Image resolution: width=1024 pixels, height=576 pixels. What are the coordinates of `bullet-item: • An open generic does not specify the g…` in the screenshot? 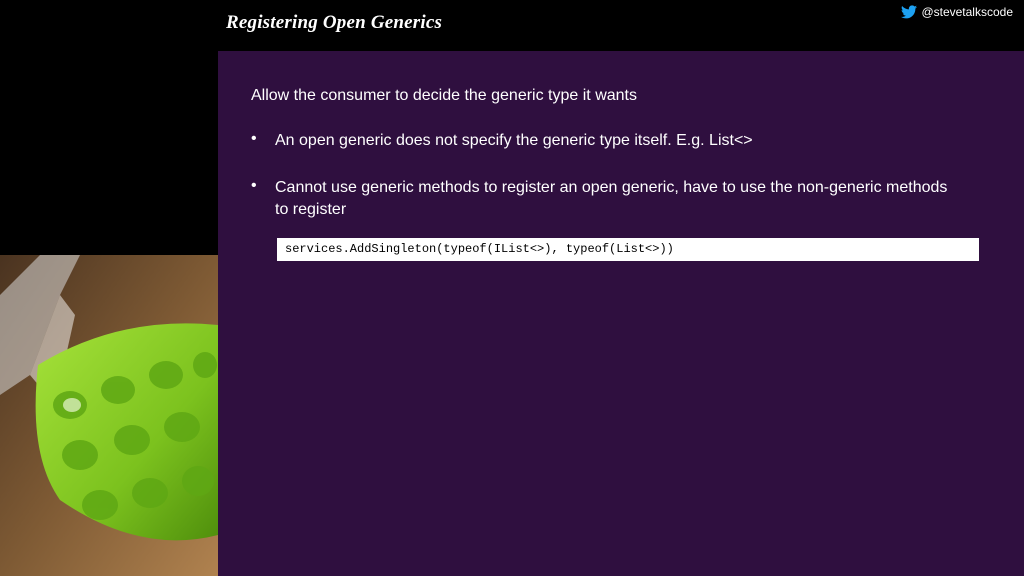 It's located at (603, 141).